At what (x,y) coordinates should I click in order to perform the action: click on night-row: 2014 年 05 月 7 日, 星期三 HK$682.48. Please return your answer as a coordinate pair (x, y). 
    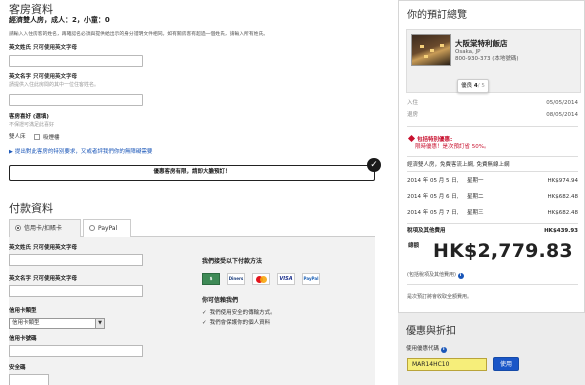
    Looking at the image, I should click on (492, 213).